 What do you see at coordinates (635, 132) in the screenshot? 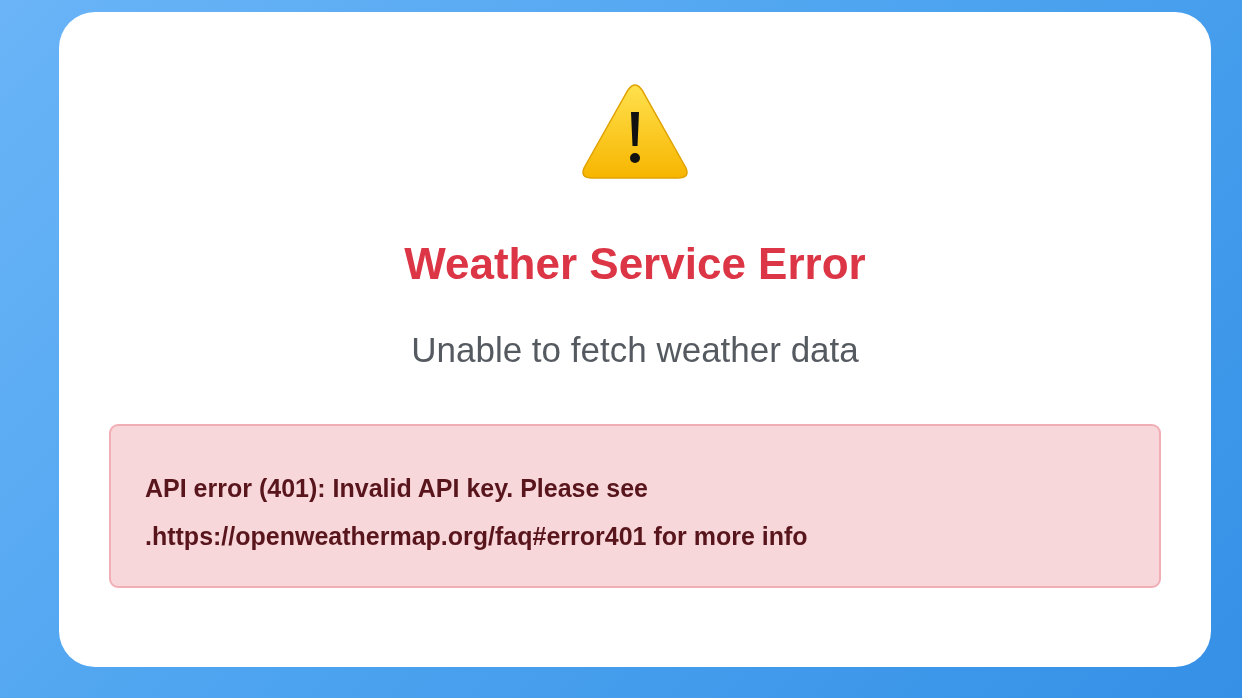
I see `warning-icon` at bounding box center [635, 132].